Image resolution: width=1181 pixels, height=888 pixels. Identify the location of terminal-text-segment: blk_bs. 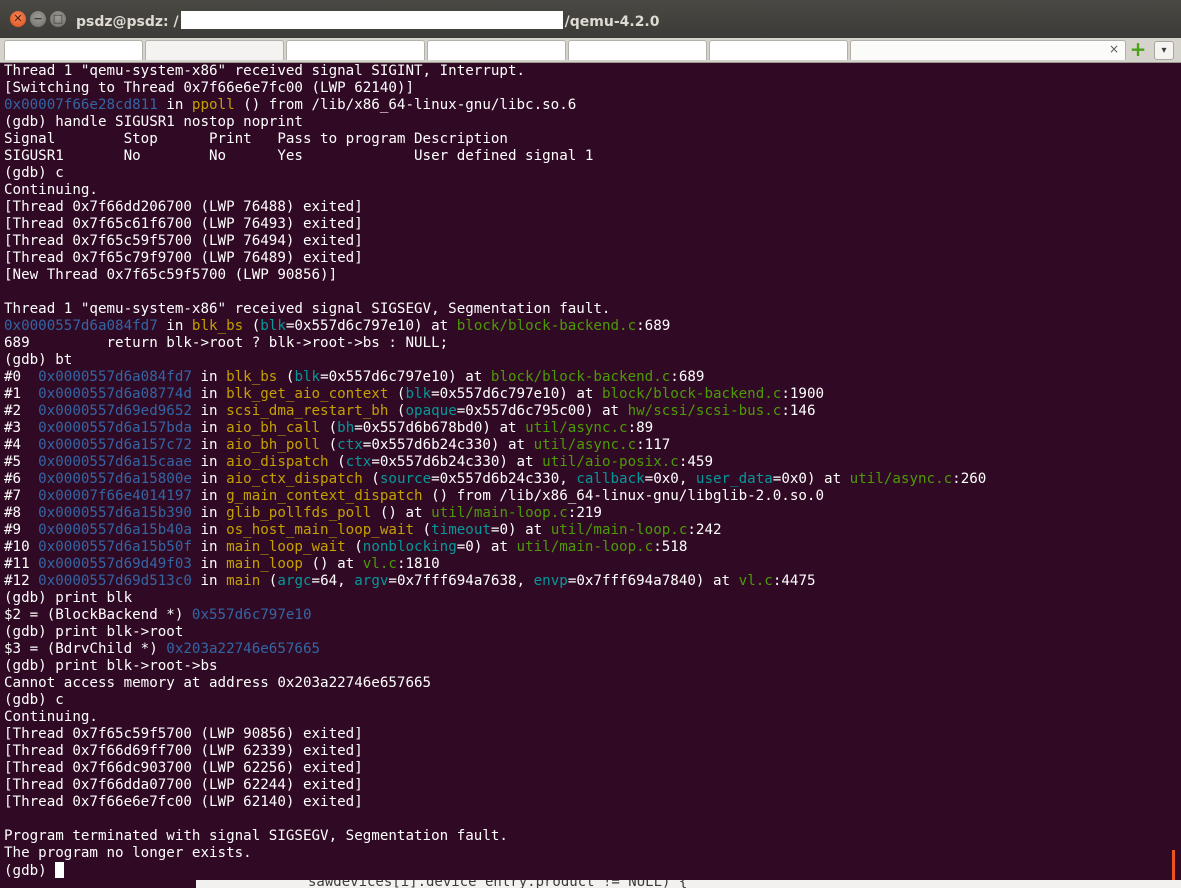
(217, 326).